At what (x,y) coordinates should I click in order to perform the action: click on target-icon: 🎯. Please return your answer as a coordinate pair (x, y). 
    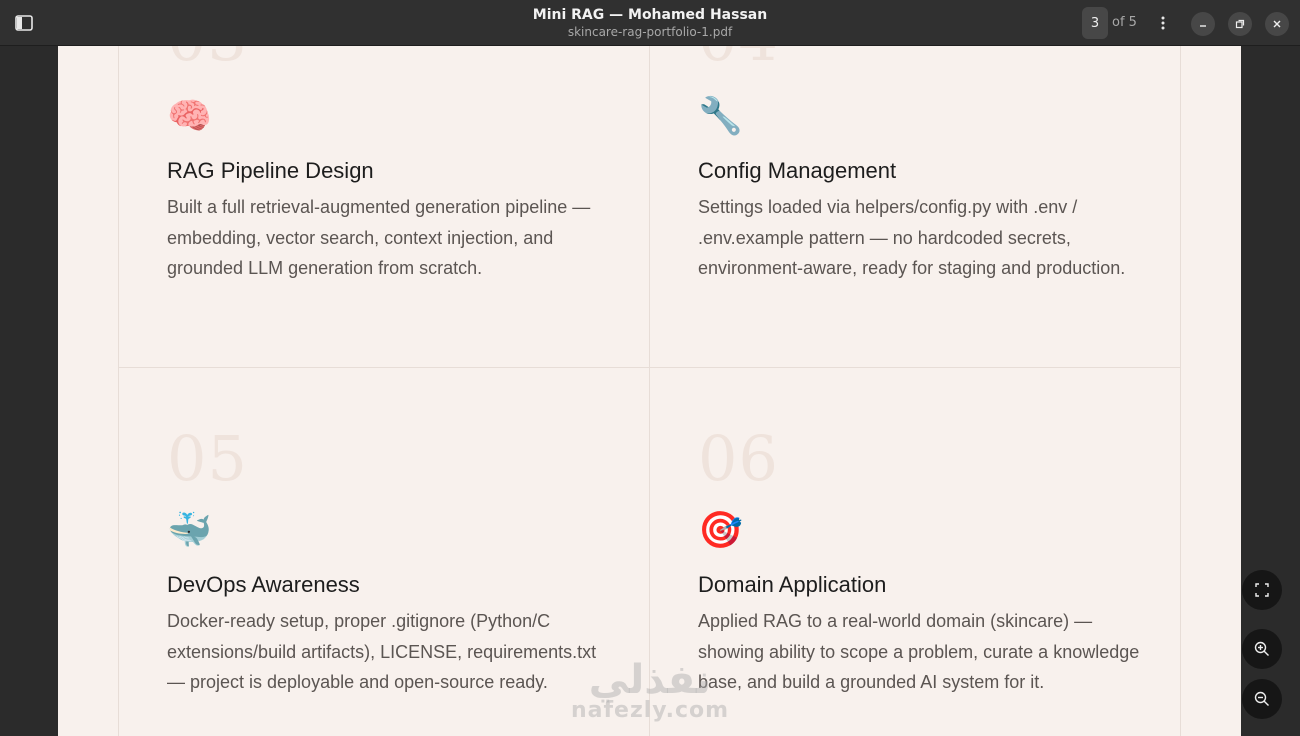
    Looking at the image, I should click on (720, 530).